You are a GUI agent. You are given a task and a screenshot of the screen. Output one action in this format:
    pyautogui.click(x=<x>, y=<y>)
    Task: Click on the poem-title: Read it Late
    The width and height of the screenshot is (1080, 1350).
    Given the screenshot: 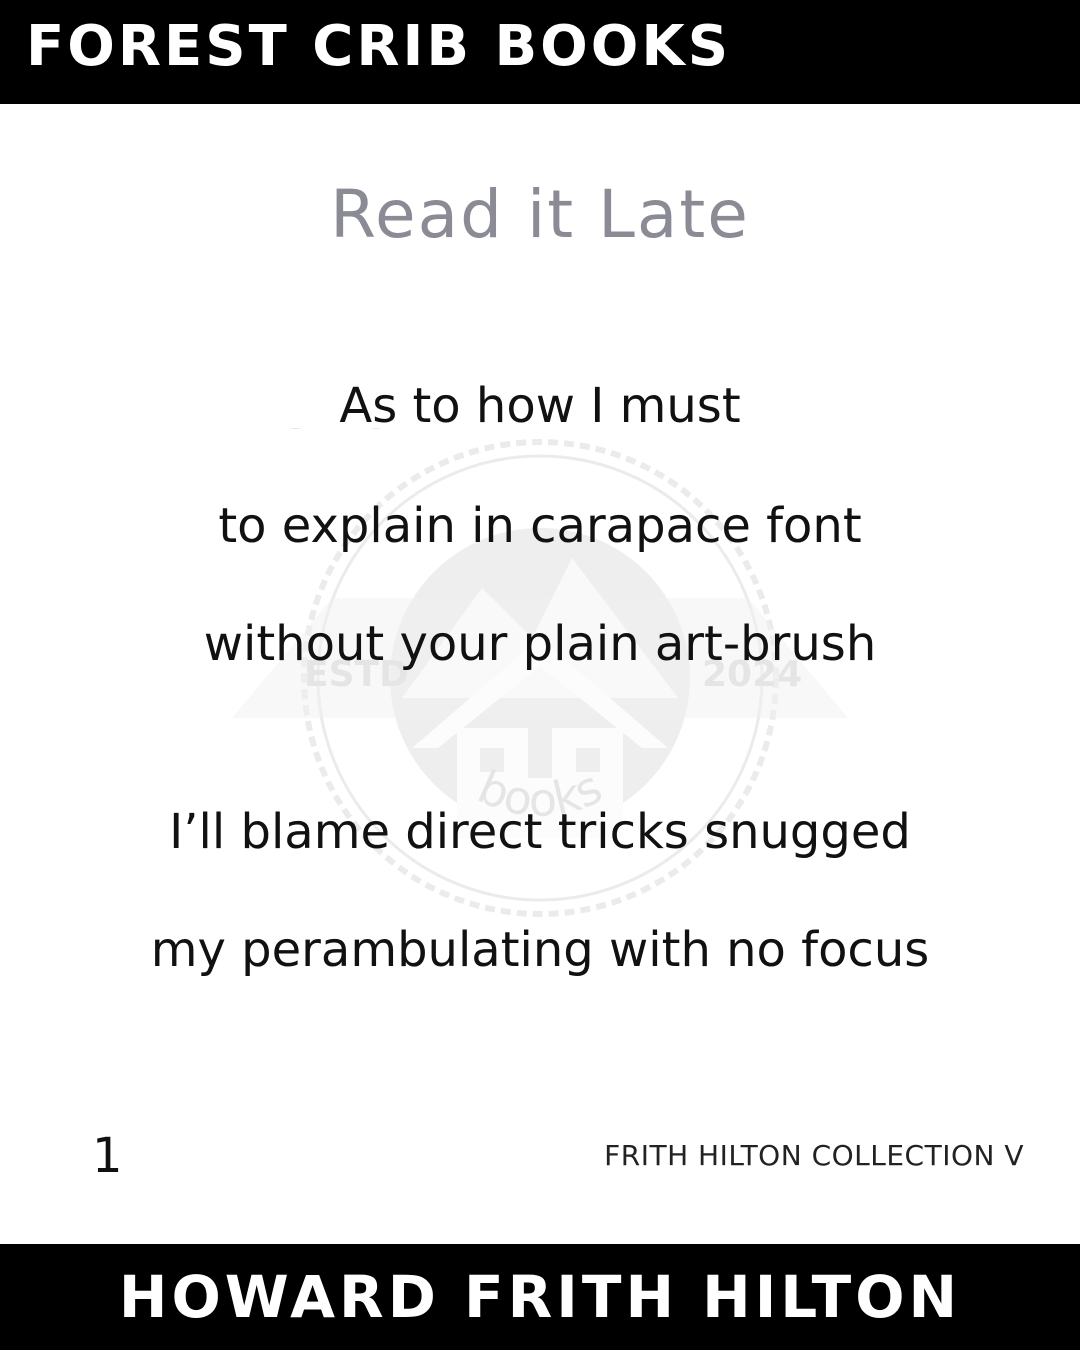 What is the action you would take?
    pyautogui.click(x=540, y=214)
    